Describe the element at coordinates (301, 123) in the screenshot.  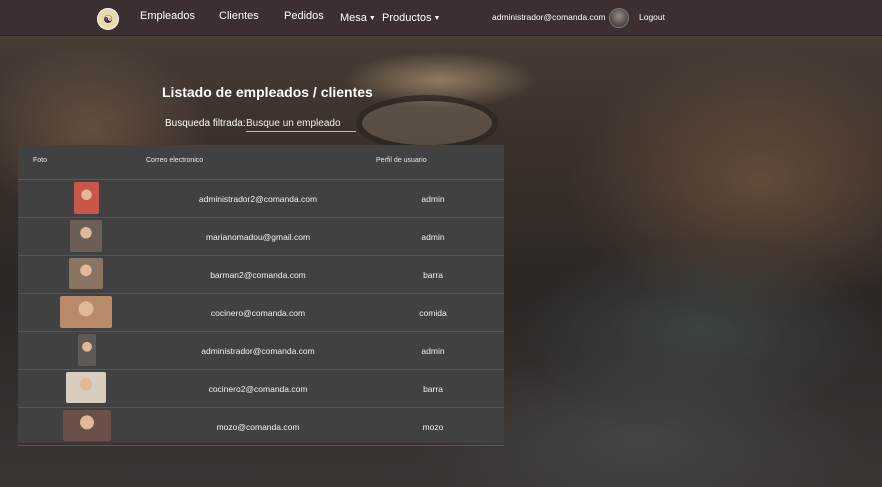
I see `search-input` at that location.